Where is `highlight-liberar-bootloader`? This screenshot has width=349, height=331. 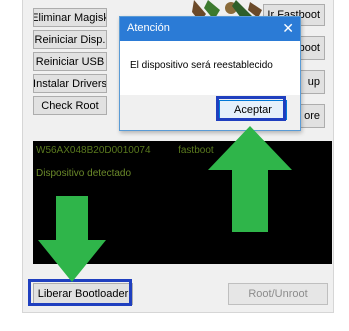
highlight-liberar-bootloader is located at coordinates (80, 292).